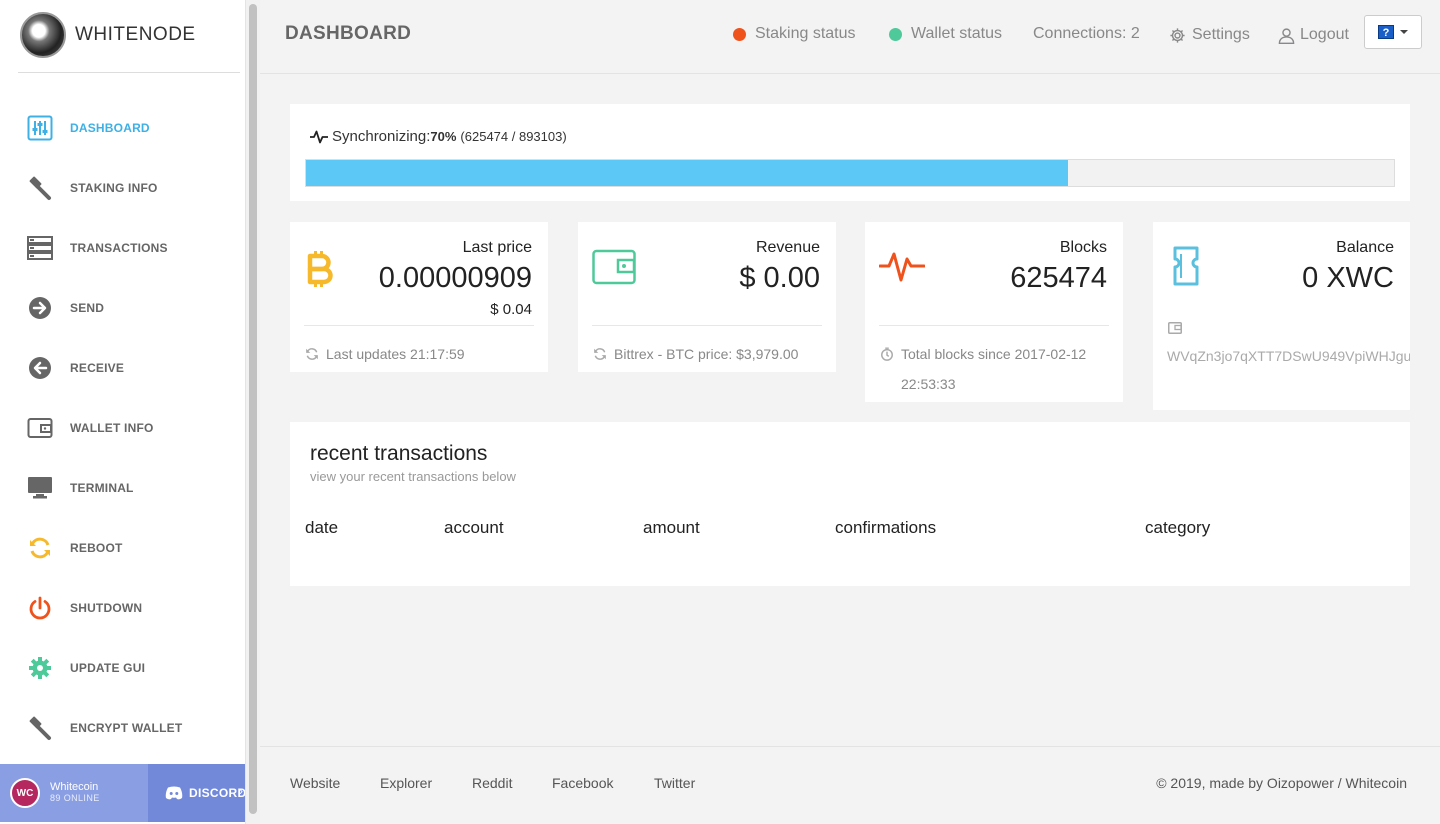 This screenshot has height=824, width=1440. I want to click on discord-server-info: Whitecoin 89 ONLINE, so click(75, 793).